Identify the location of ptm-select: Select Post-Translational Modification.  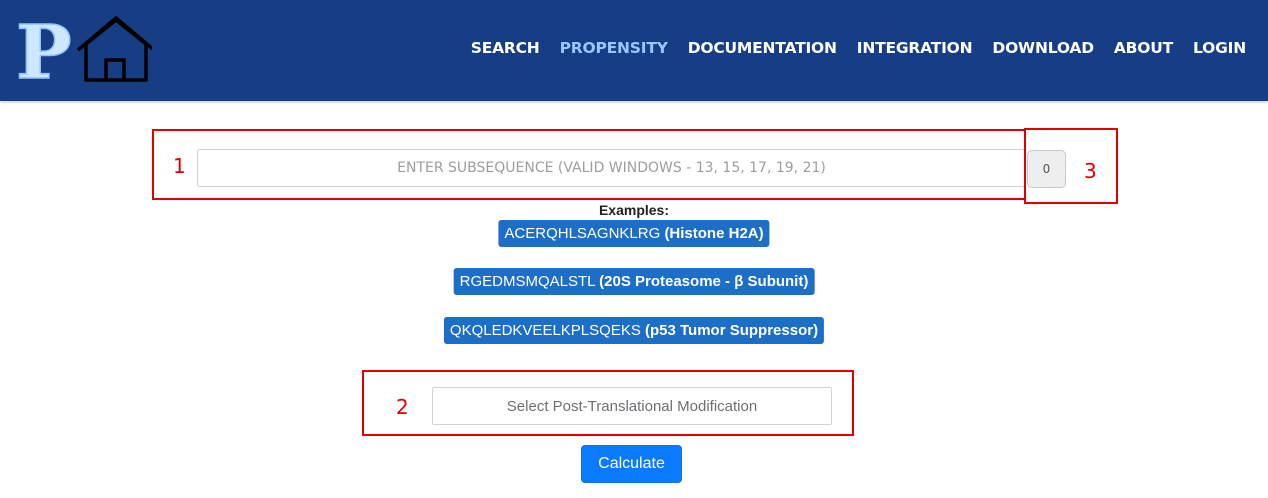
(632, 406).